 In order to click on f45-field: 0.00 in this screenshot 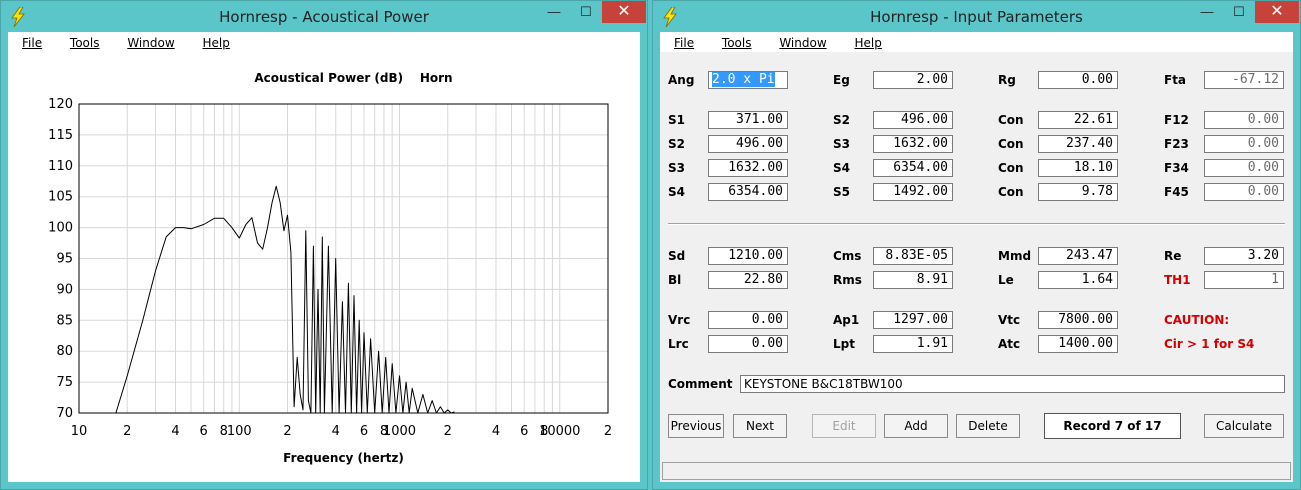, I will do `click(1244, 192)`.